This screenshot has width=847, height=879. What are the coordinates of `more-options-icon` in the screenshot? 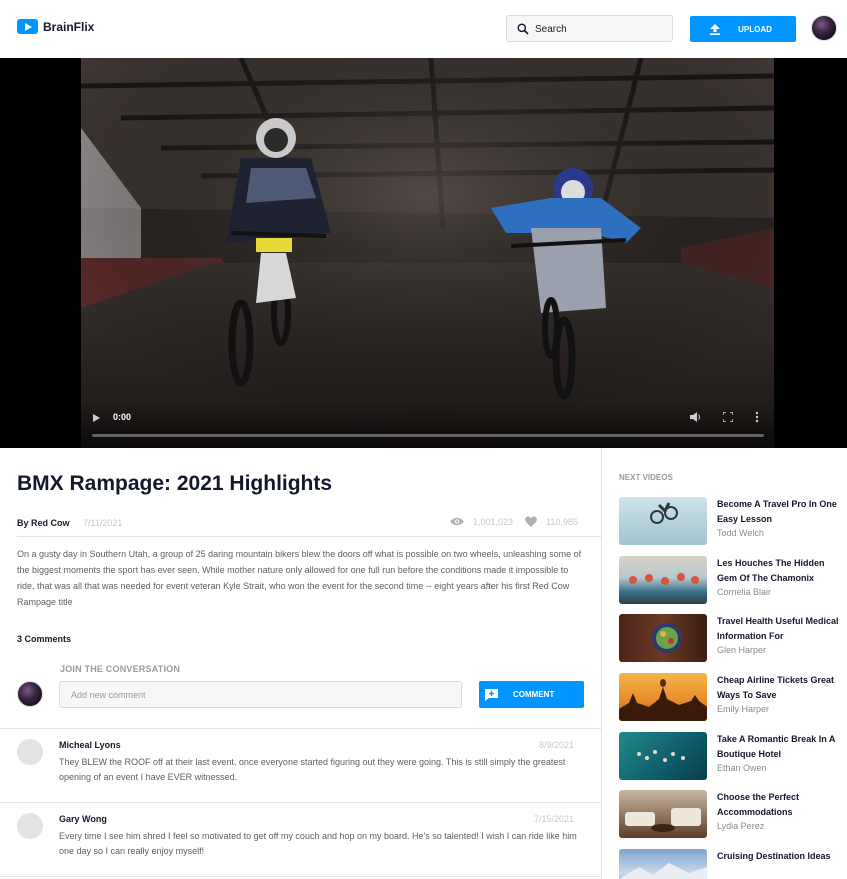 It's located at (757, 417).